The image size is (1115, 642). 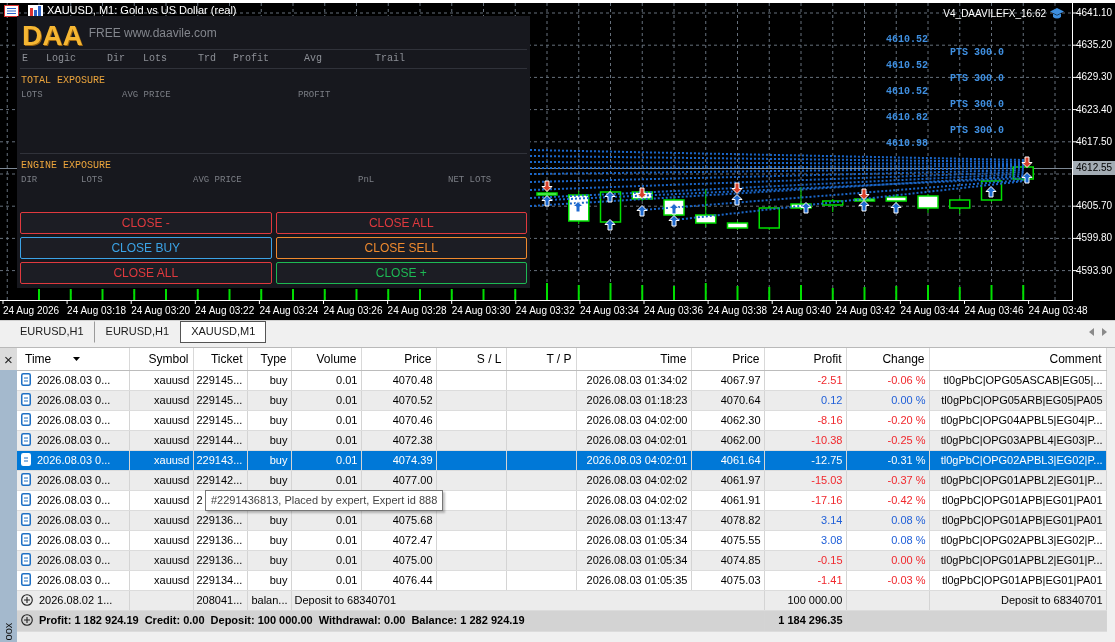 I want to click on target-points-label: PTS 300.0, so click(x=977, y=79).